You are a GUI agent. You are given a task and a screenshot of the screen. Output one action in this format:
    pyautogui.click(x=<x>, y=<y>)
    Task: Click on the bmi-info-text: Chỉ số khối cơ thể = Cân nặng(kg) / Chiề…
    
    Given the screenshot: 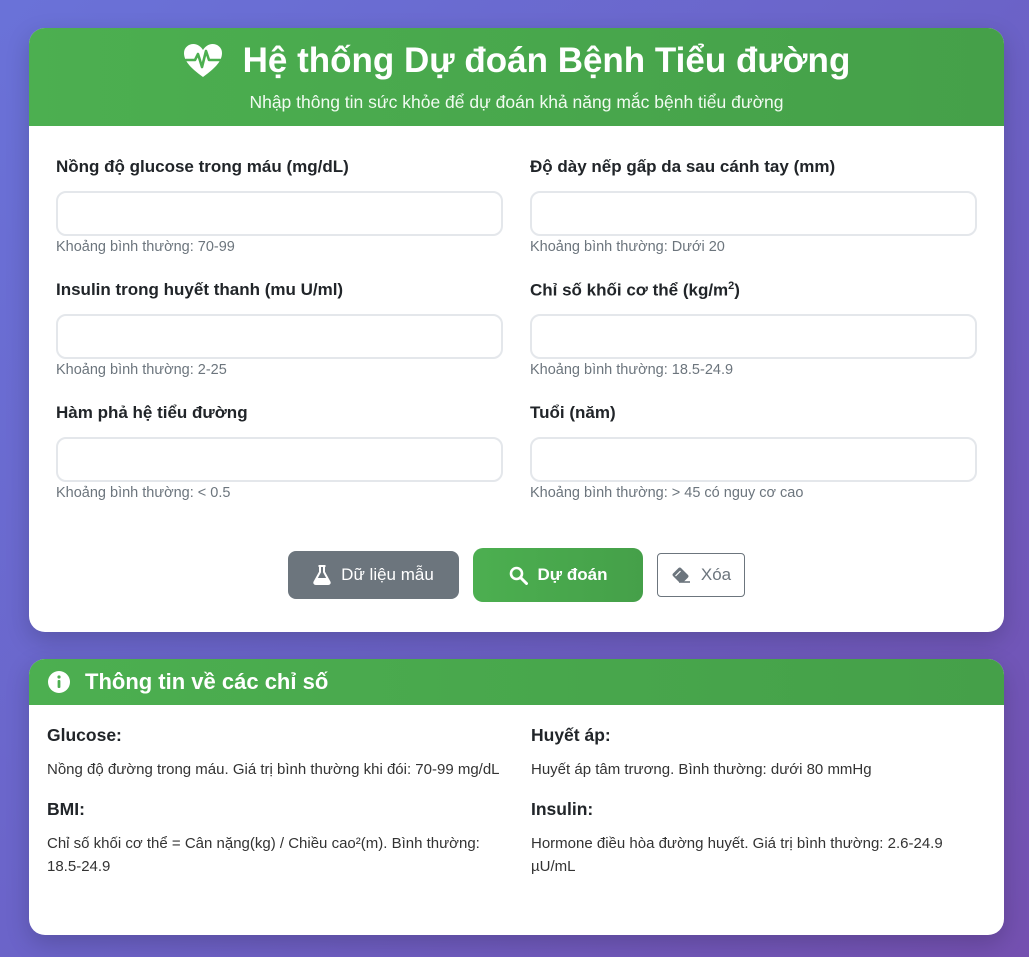 What is the action you would take?
    pyautogui.click(x=263, y=855)
    